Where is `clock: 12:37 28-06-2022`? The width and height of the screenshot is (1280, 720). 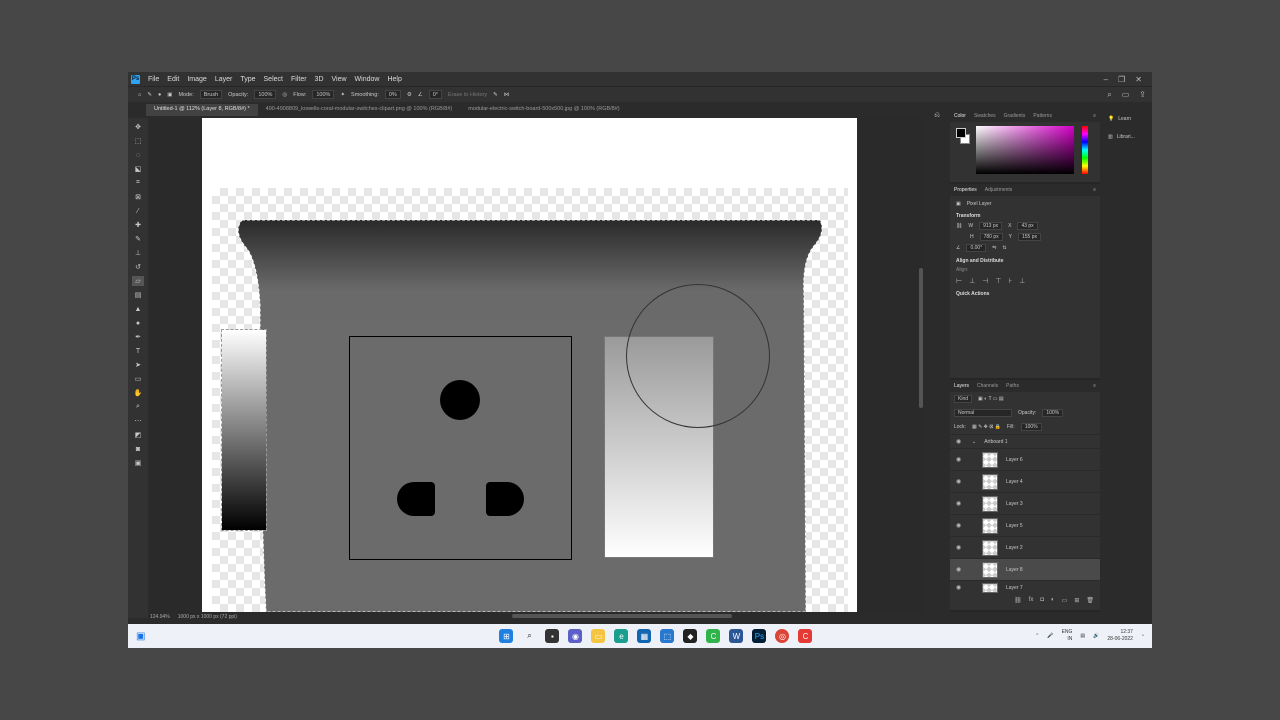
clock: 12:37 28-06-2022 is located at coordinates (1120, 636).